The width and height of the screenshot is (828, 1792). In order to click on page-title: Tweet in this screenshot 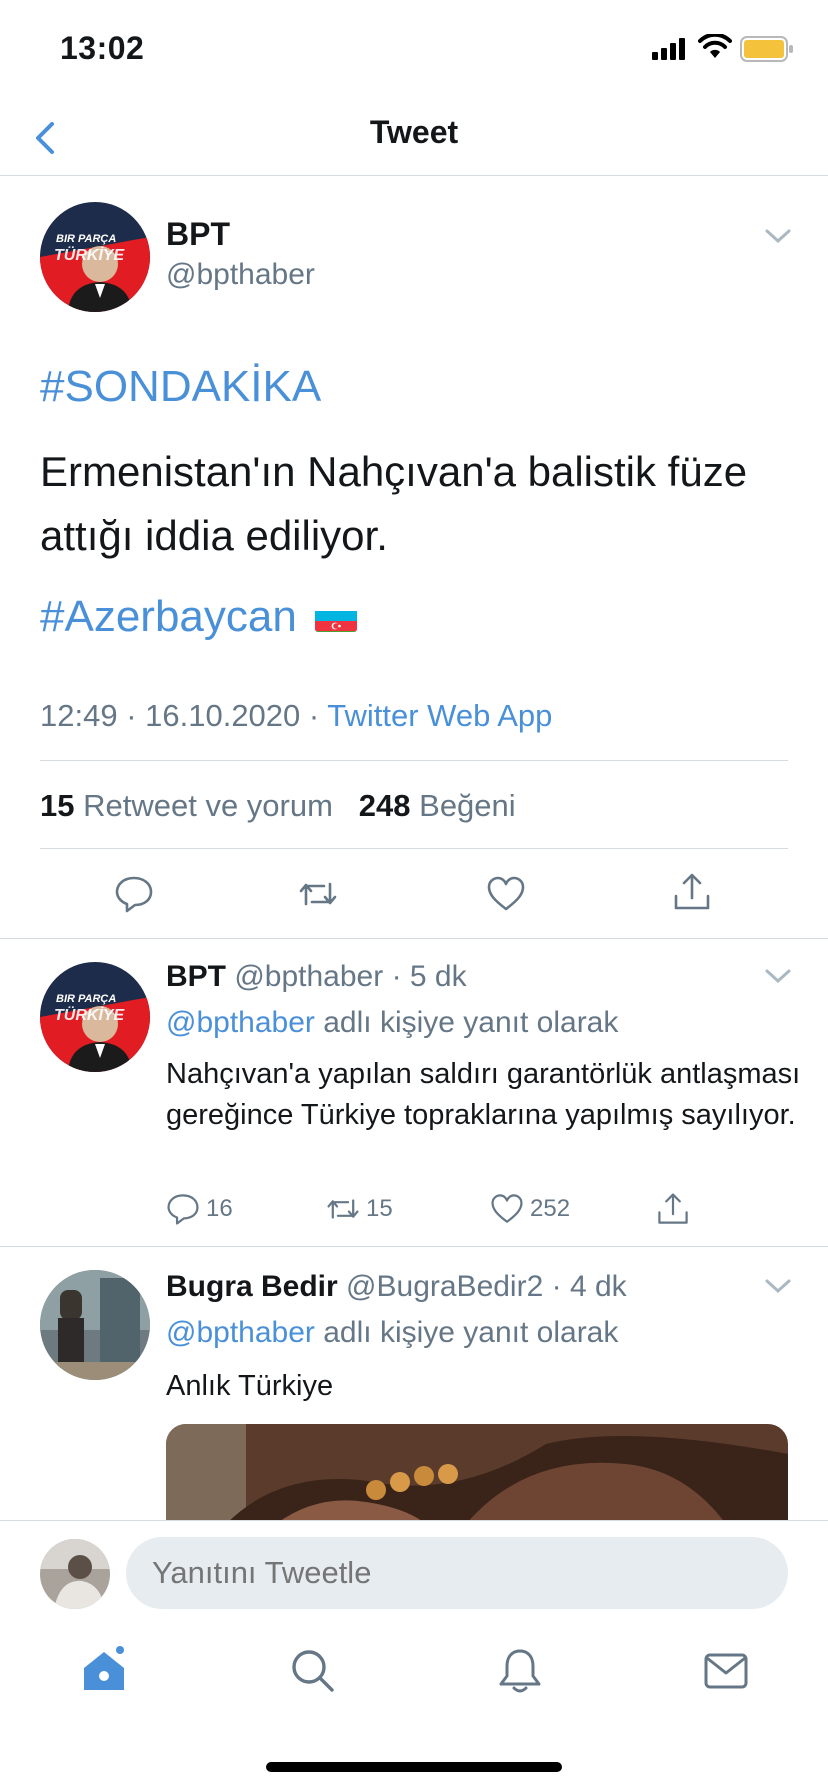, I will do `click(414, 132)`.